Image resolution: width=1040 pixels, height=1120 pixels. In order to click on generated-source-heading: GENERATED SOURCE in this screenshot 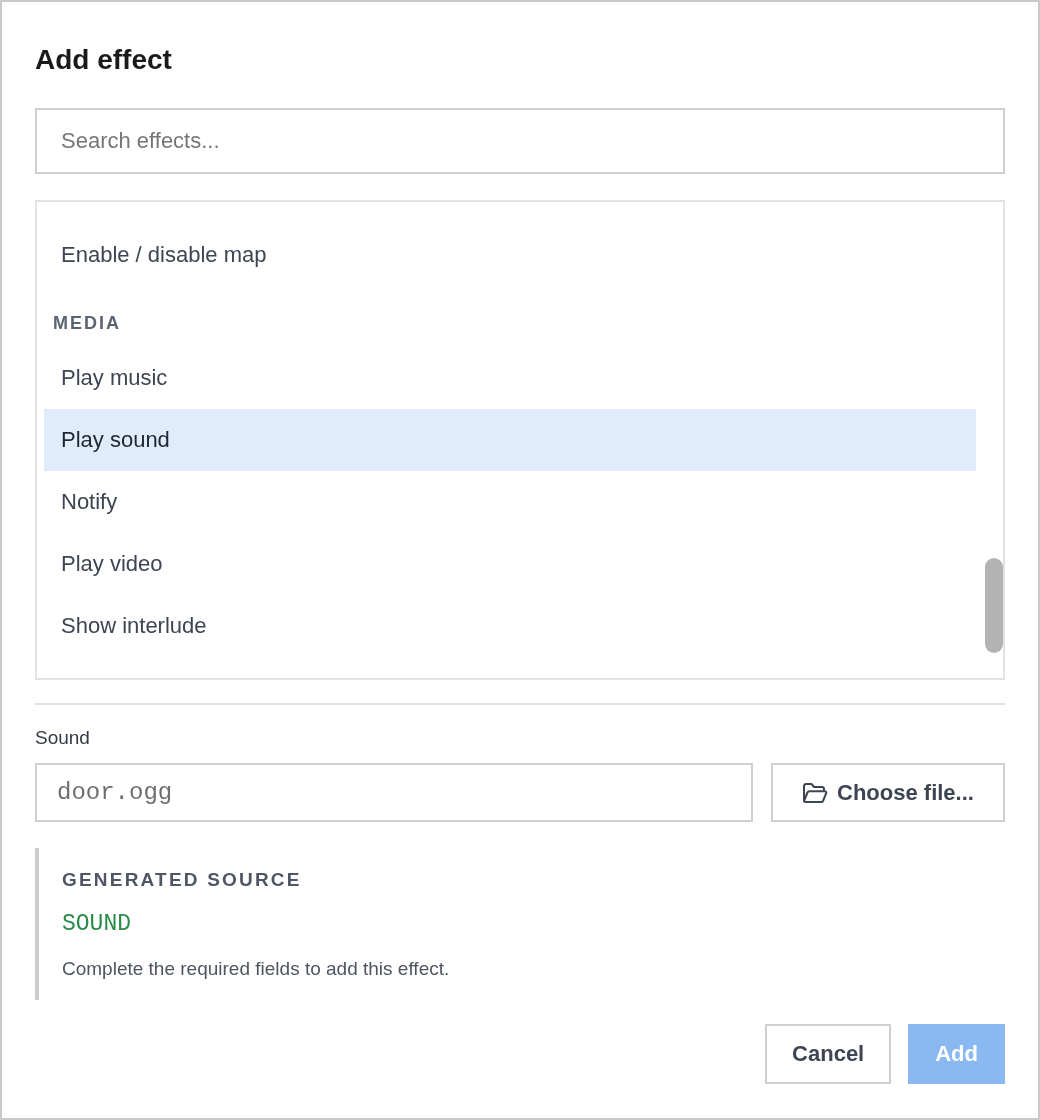, I will do `click(182, 880)`.